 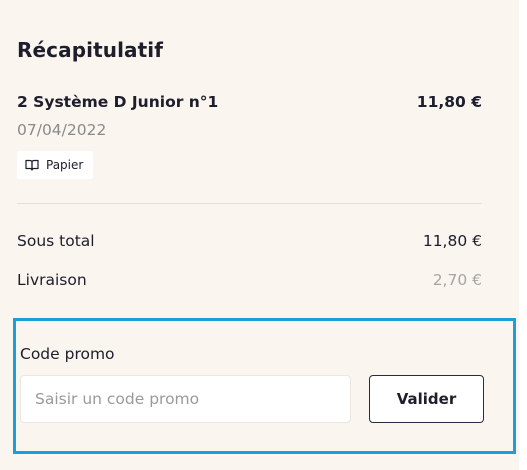 What do you see at coordinates (62, 130) in the screenshot?
I see `product-date: 07/04/2022` at bounding box center [62, 130].